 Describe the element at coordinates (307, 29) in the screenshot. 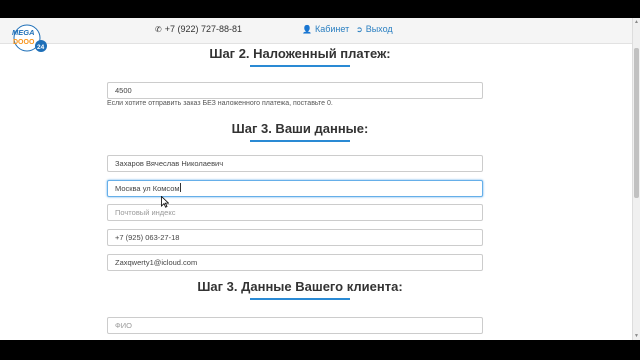

I see `user-icon: 👤` at that location.